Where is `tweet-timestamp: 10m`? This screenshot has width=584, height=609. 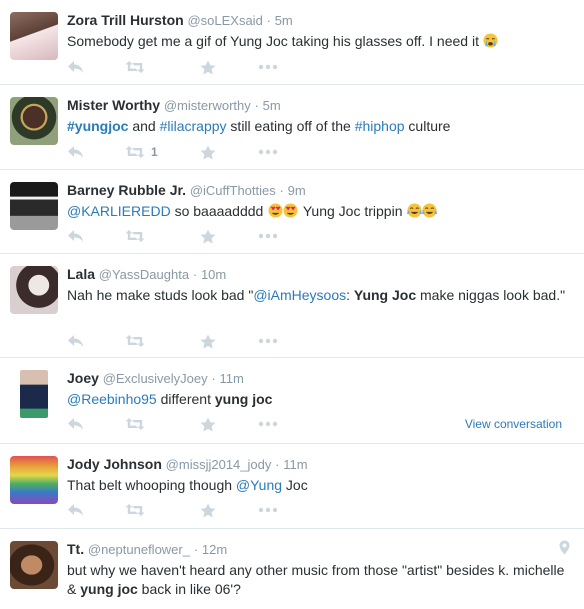
tweet-timestamp: 10m is located at coordinates (213, 274).